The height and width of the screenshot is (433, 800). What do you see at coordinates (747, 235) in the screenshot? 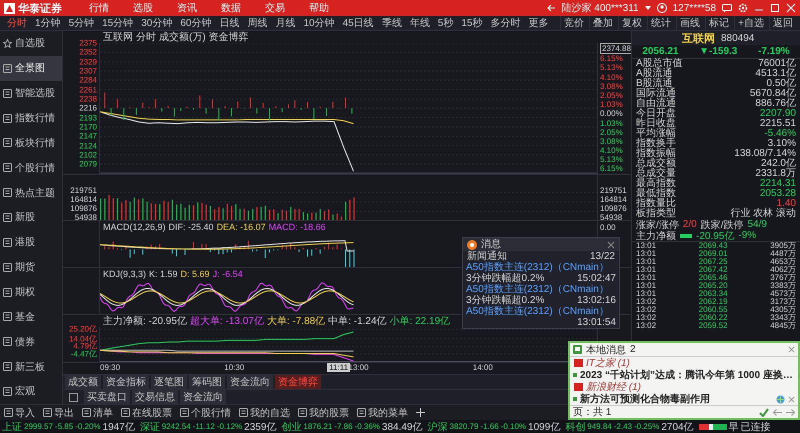
I see `stat-value: -9%` at bounding box center [747, 235].